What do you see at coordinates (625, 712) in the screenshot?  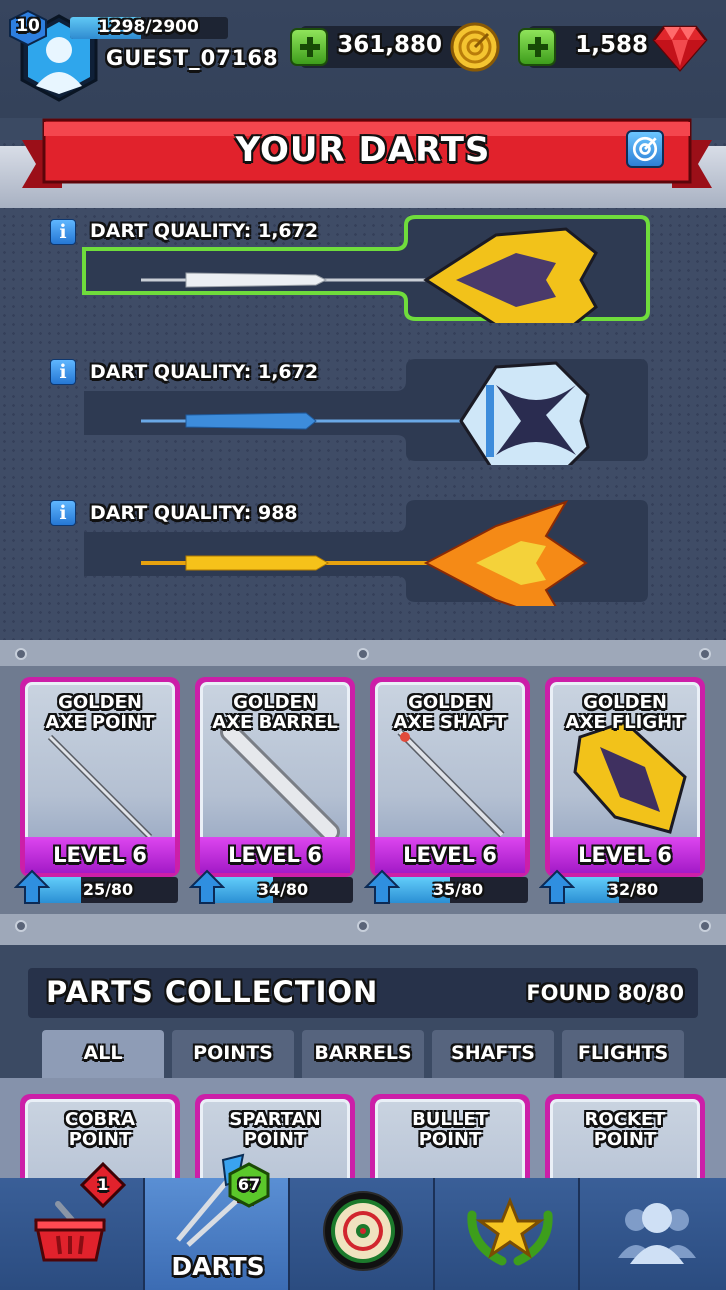 I see `card-title: GOLDEN AXE FLIGHT` at bounding box center [625, 712].